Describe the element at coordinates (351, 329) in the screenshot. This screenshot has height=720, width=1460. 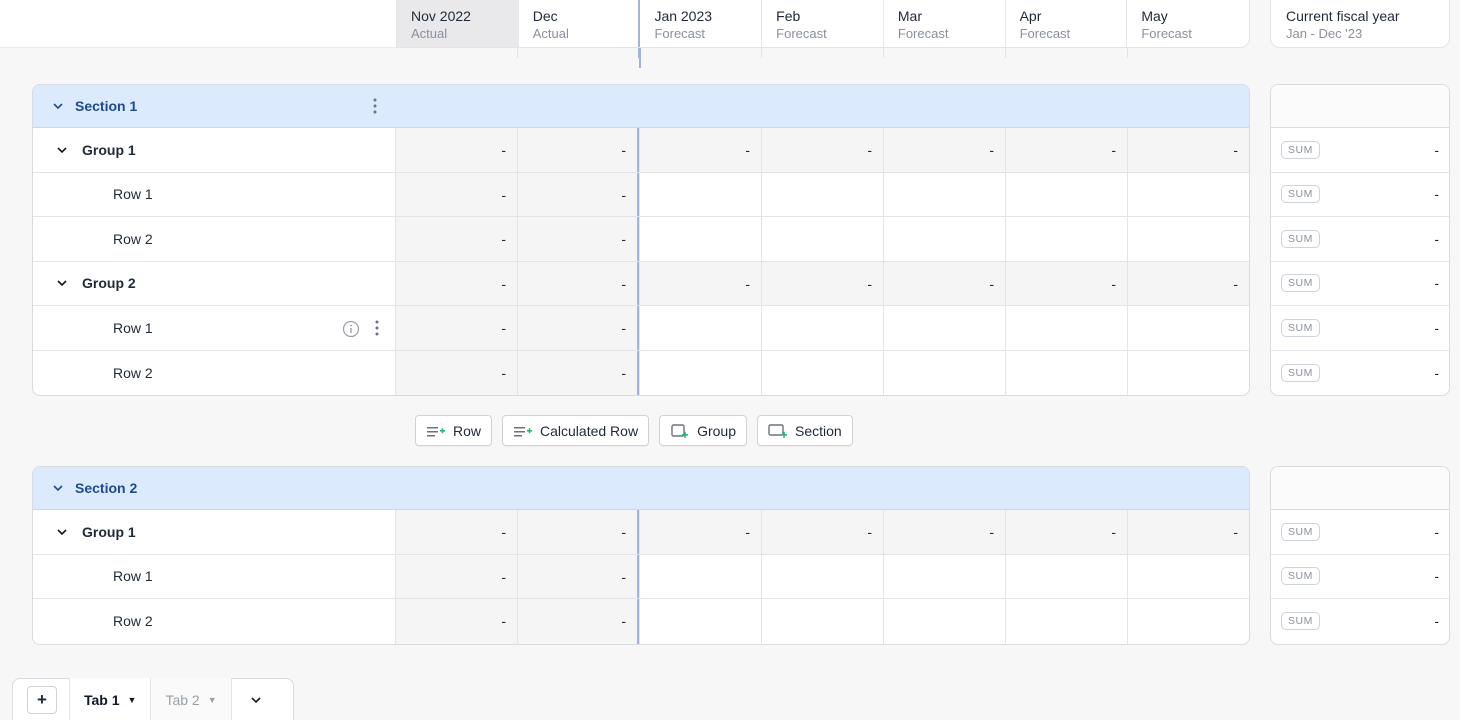
I see `info-icon` at that location.